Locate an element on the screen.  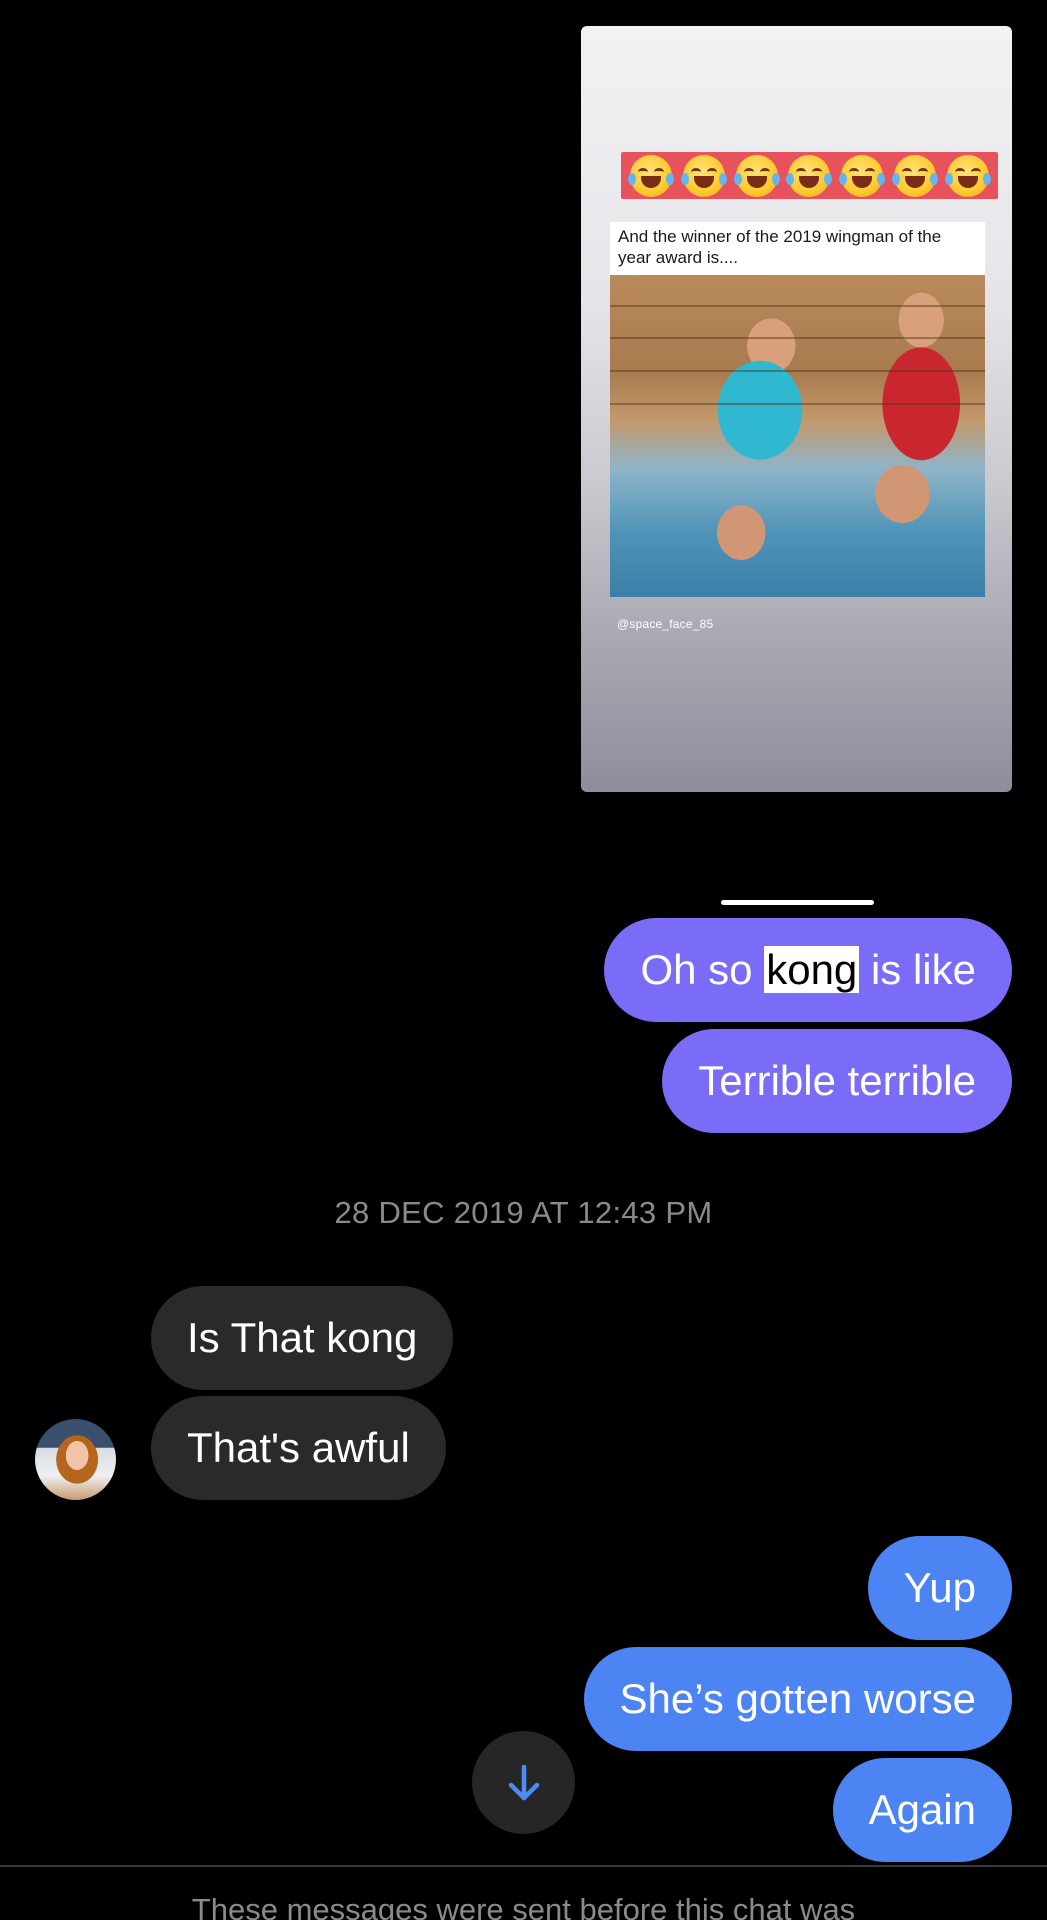
sent-message-bubble: Yup is located at coordinates (939, 1588).